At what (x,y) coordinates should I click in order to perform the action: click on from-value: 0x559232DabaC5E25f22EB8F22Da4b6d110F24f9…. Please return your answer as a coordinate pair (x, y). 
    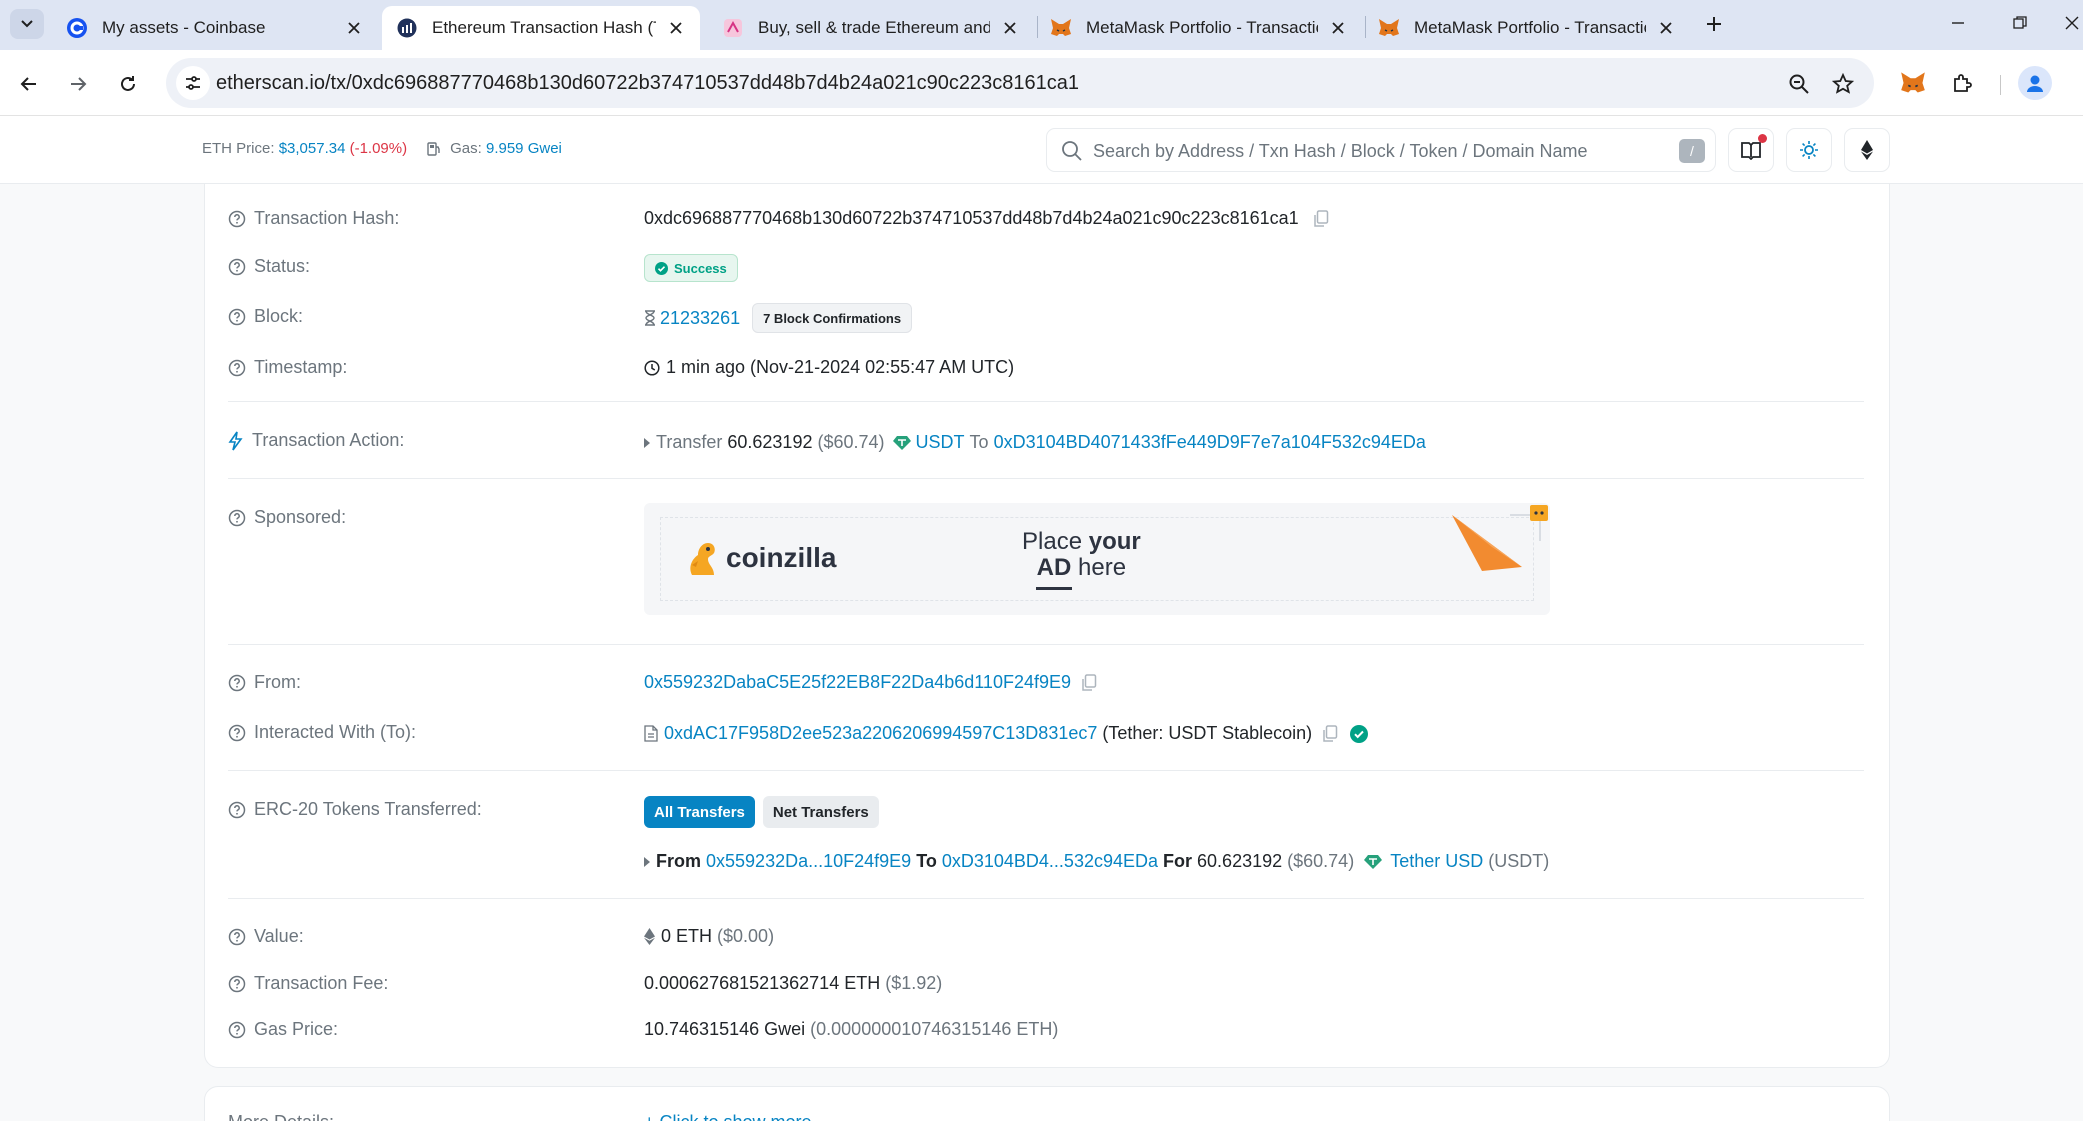
    Looking at the image, I should click on (870, 682).